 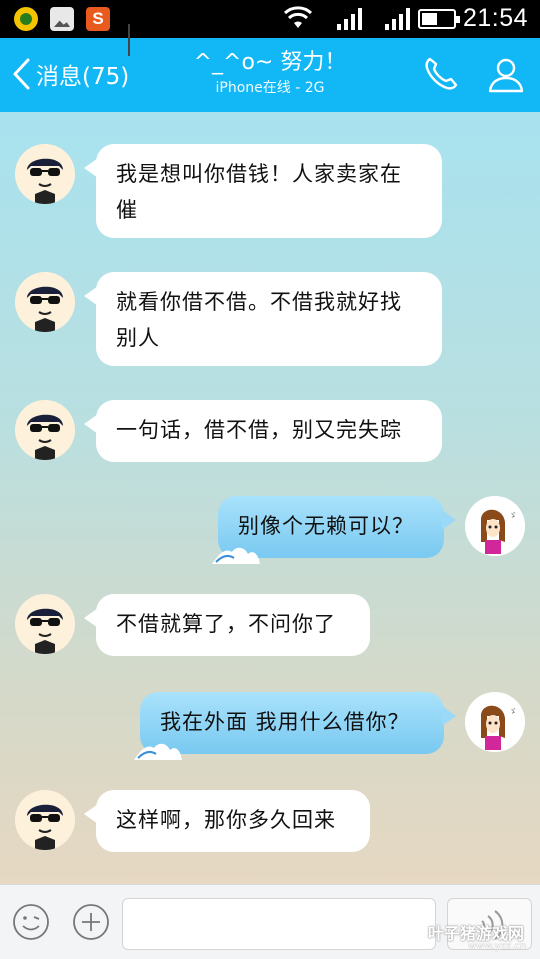 I want to click on battery-icon, so click(x=439, y=19).